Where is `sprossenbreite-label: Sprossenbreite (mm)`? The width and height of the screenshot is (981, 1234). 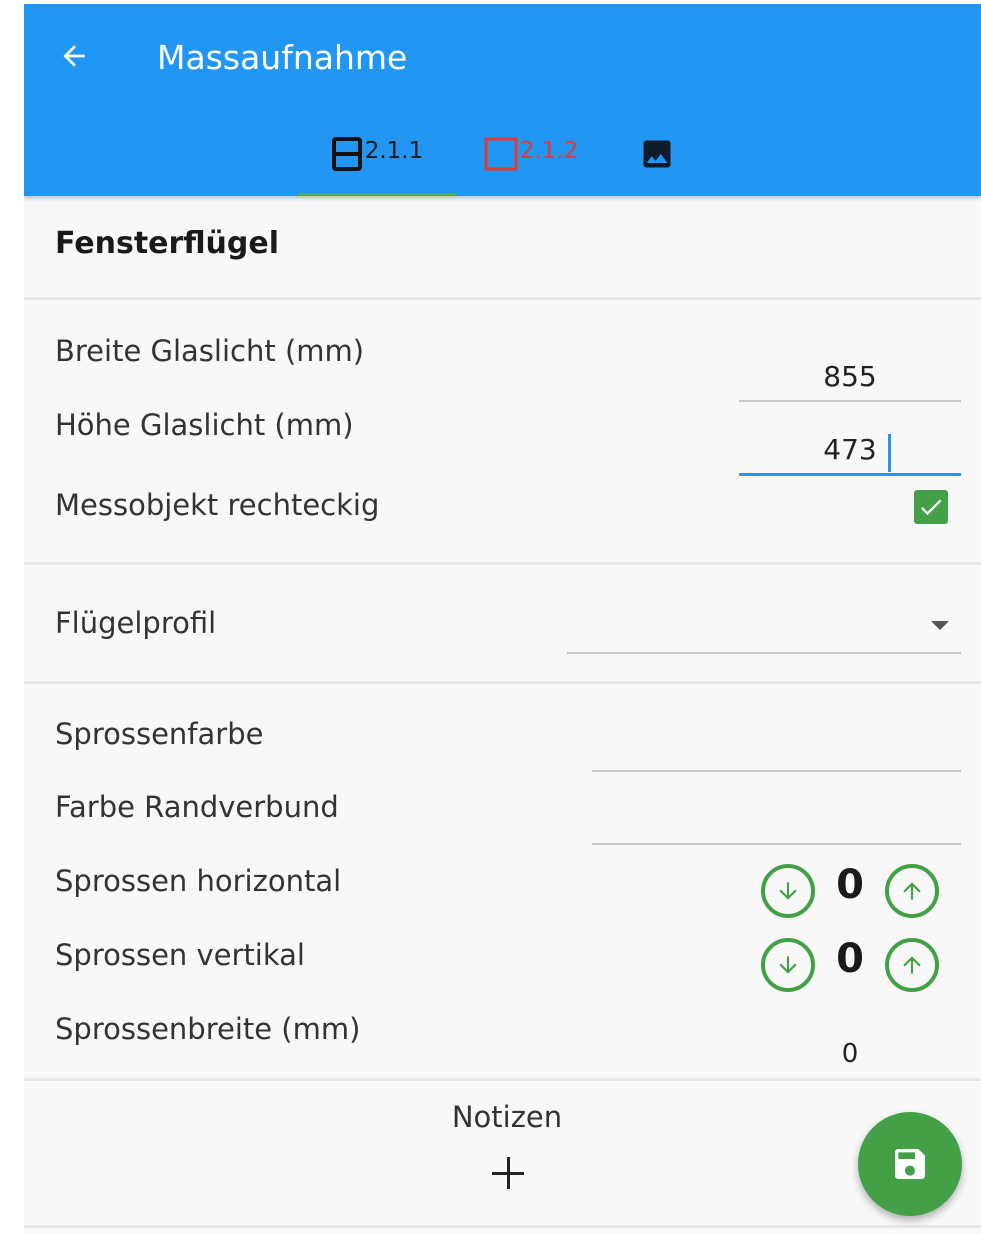
sprossenbreite-label: Sprossenbreite (mm) is located at coordinates (208, 1029).